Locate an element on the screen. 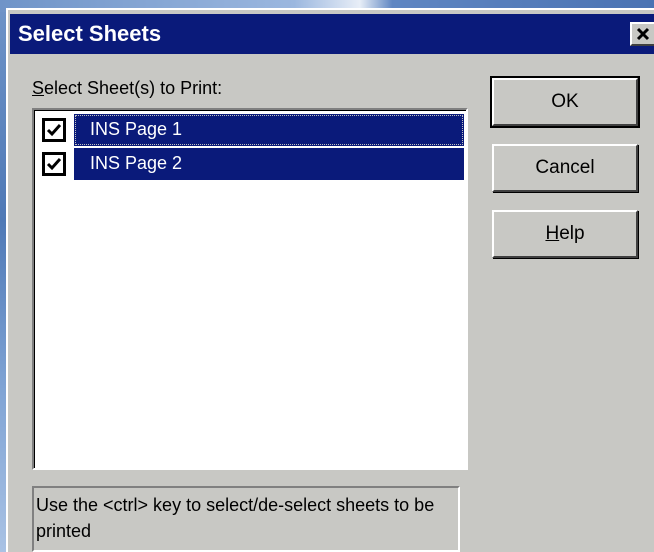 The image size is (654, 552). title-bar: Select Sheets is located at coordinates (332, 34).